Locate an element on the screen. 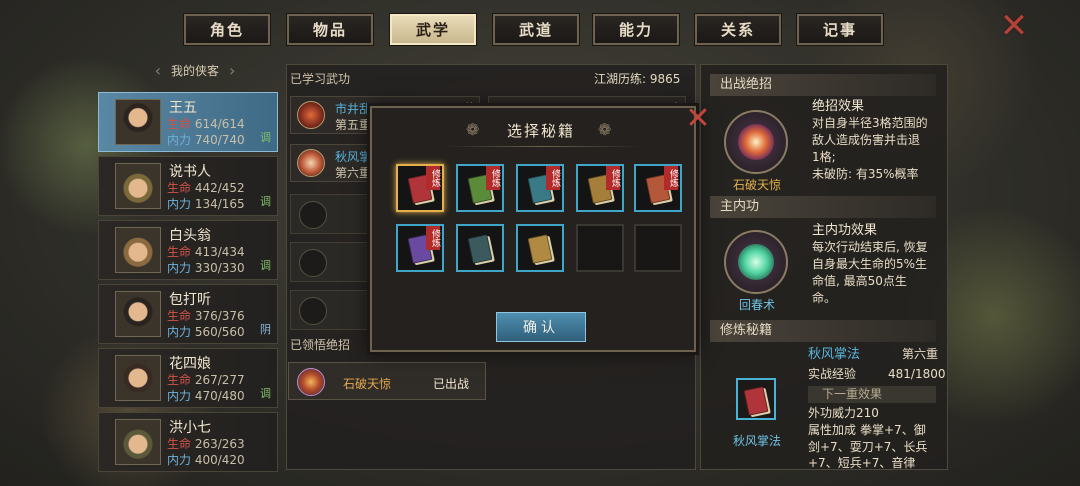  ultimate-medallion is located at coordinates (756, 142).